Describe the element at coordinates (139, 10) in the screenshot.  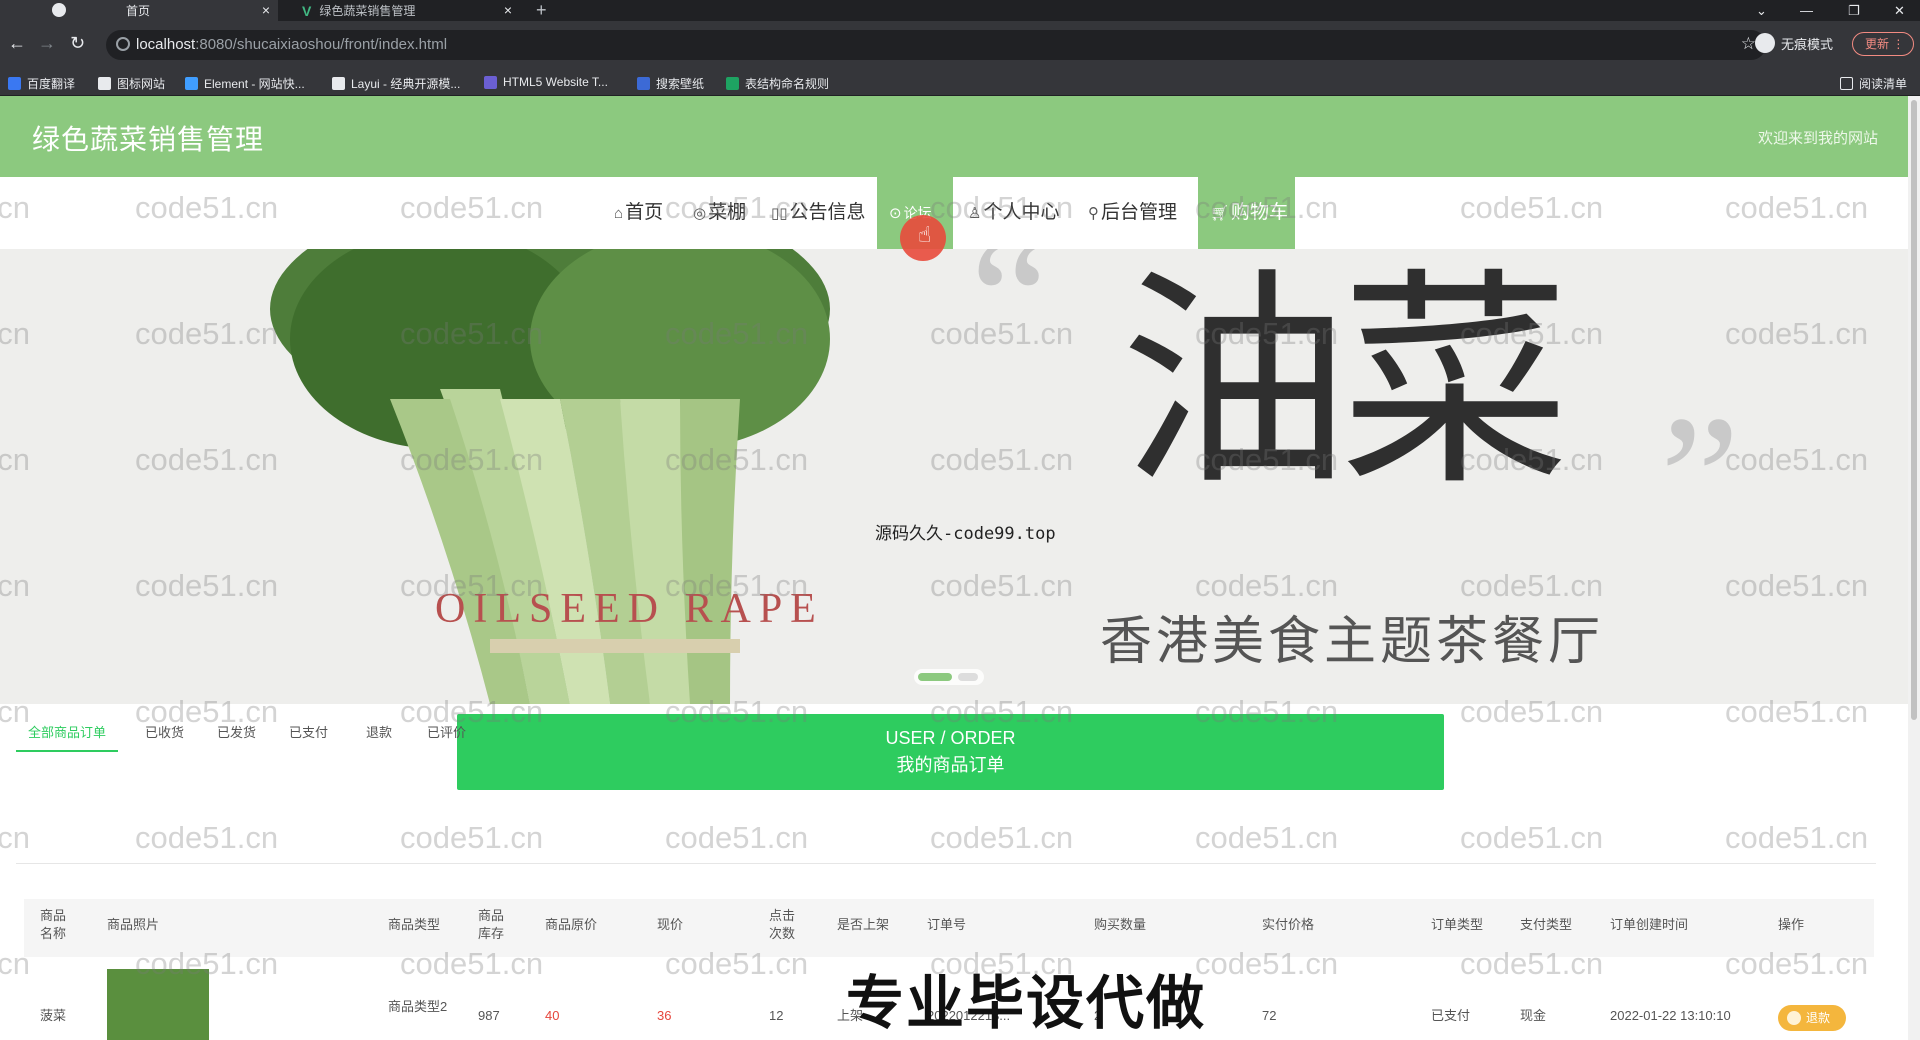
I see `browser-tab-home: 首页 ×` at that location.